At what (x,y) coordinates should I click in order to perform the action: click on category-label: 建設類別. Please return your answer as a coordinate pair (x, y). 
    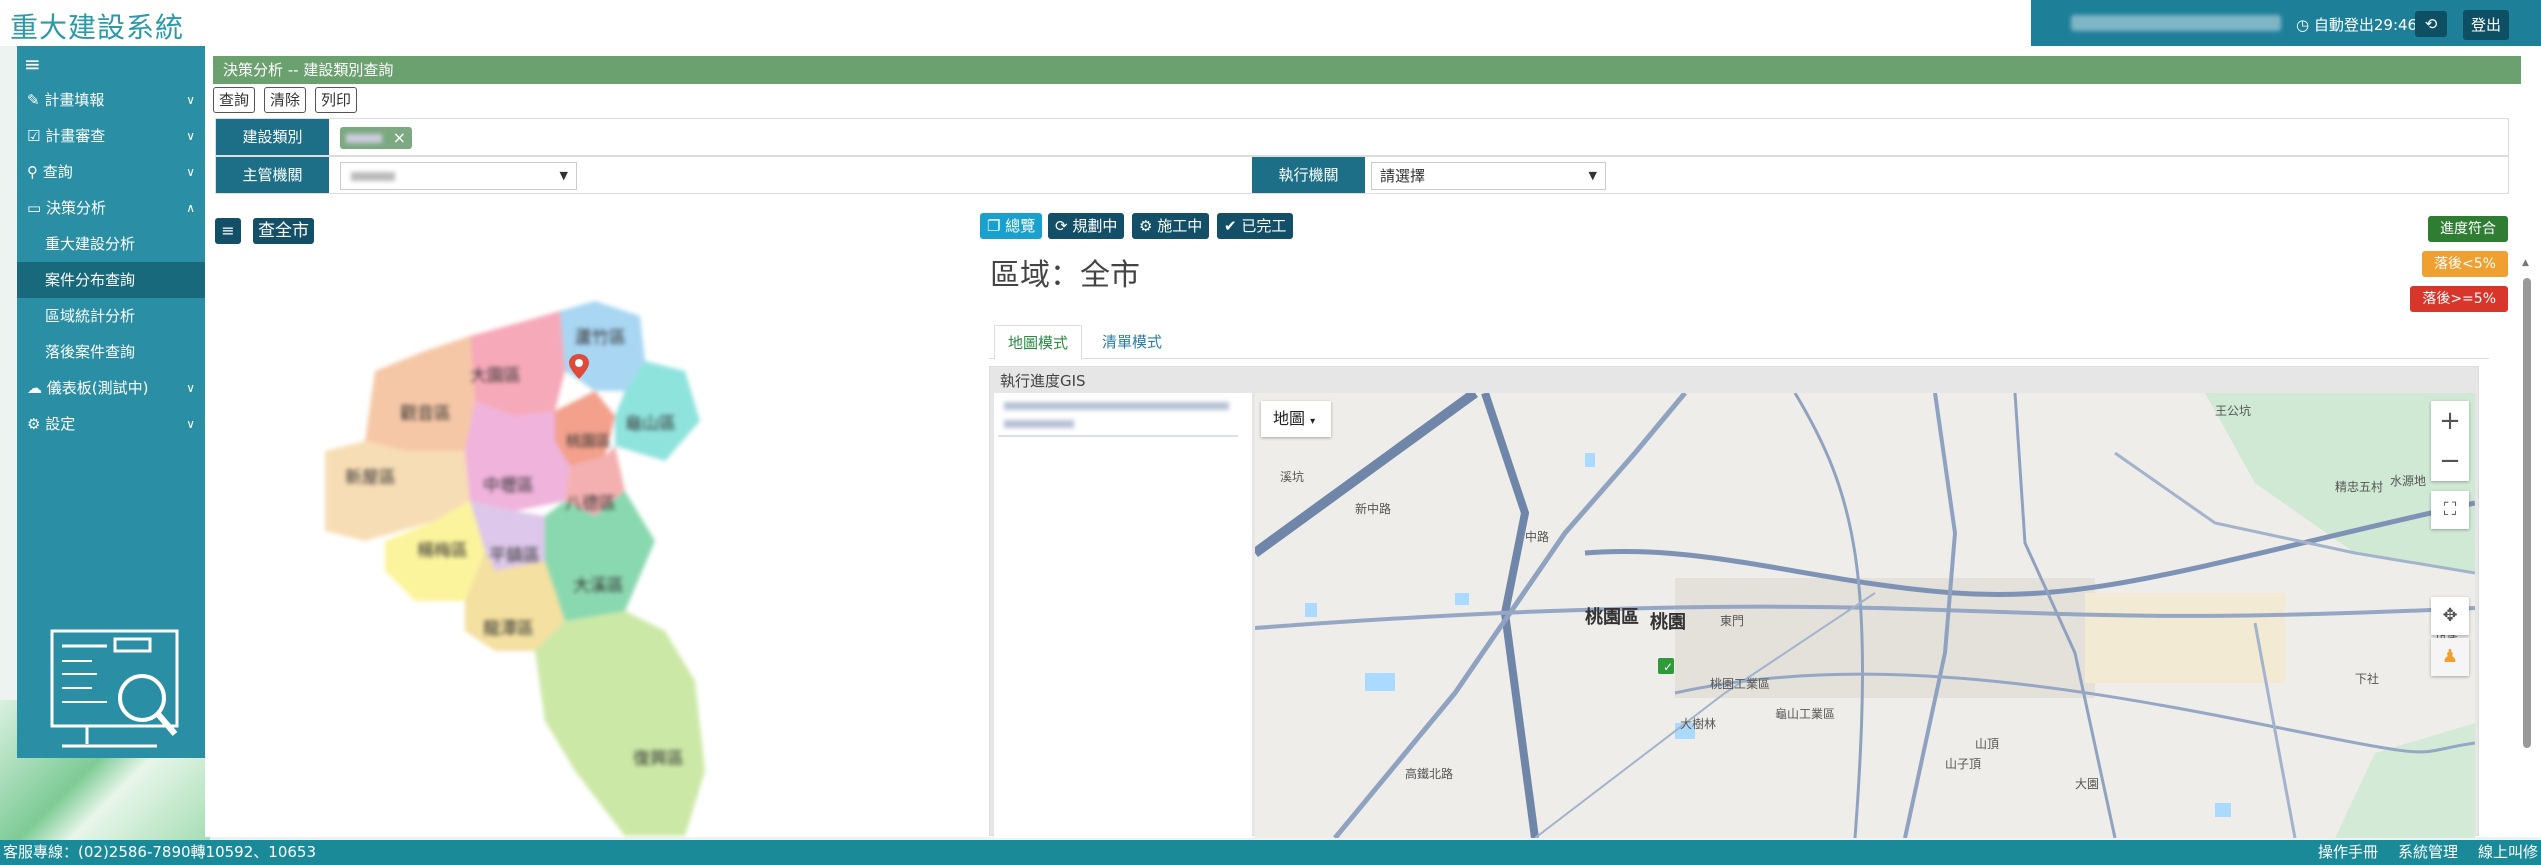
    Looking at the image, I should click on (272, 137).